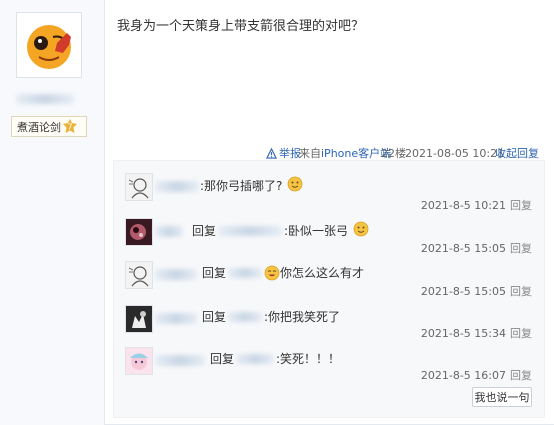  I want to click on post-date: 2021-08-05 10:21, so click(455, 153).